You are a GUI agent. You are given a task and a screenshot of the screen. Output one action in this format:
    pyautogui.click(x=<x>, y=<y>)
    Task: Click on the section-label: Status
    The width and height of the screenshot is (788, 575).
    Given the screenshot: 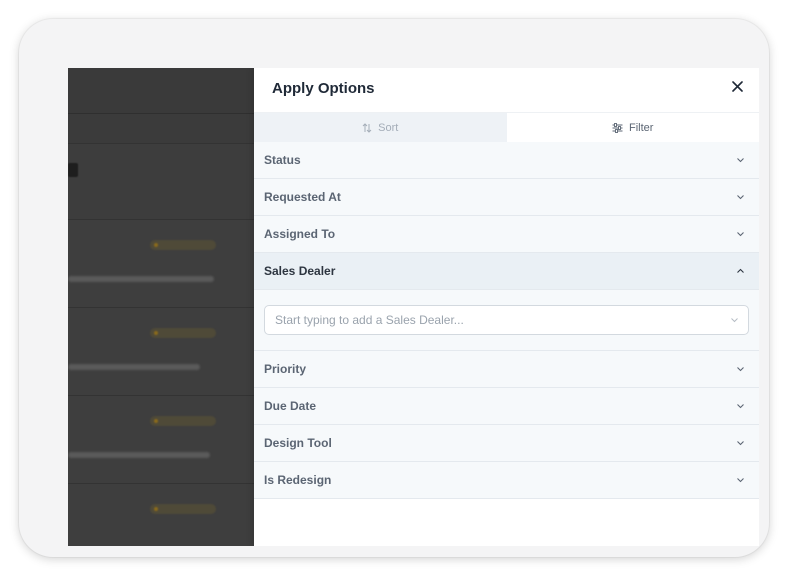 What is the action you would take?
    pyautogui.click(x=282, y=160)
    